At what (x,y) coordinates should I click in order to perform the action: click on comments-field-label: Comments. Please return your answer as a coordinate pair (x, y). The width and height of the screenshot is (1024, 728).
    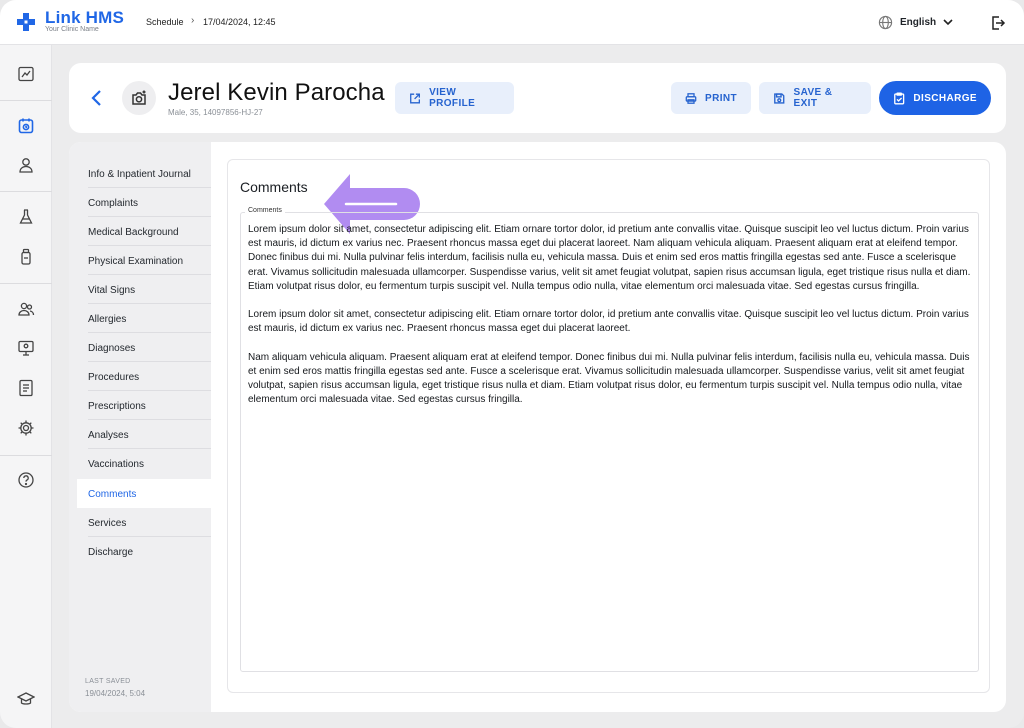
    Looking at the image, I should click on (265, 210).